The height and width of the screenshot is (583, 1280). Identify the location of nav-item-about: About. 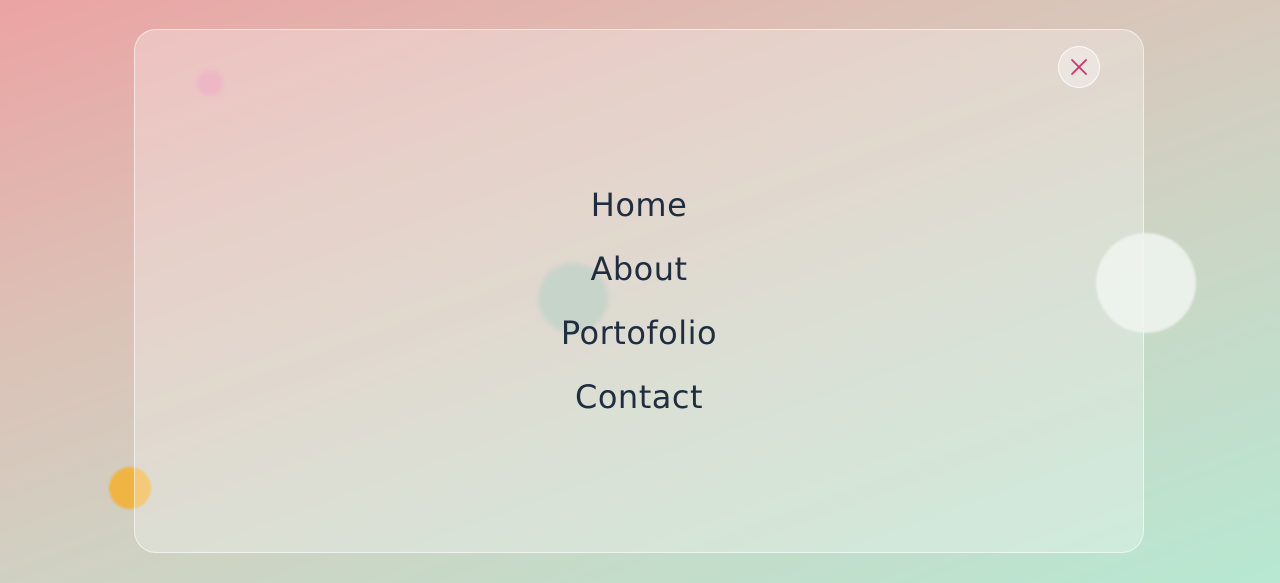
(638, 269).